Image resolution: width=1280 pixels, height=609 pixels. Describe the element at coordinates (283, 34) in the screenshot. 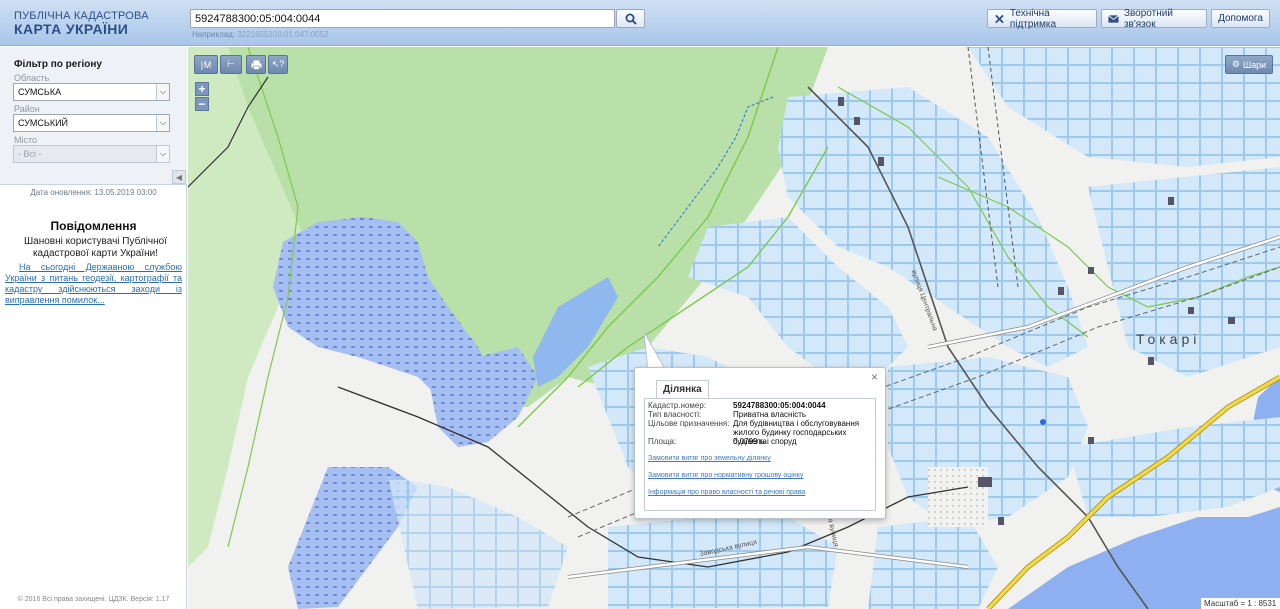

I see `search-hint-example: 3221655100:01:047:0052` at that location.